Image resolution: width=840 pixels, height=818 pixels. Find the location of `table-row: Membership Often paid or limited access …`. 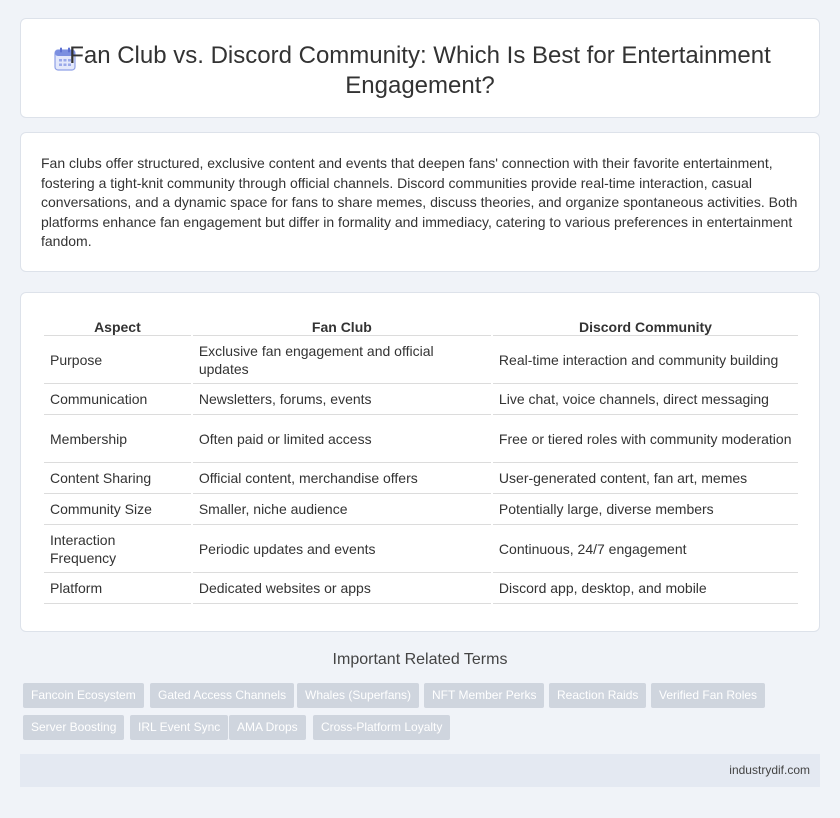

table-row: Membership Often paid or limited access … is located at coordinates (421, 439).